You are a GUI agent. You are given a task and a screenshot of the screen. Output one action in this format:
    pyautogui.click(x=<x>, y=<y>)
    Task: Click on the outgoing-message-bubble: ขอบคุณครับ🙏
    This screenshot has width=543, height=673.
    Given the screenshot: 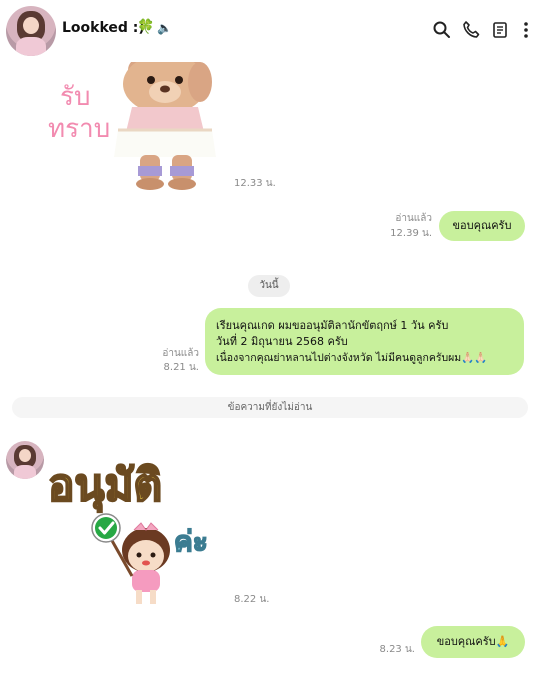 What is the action you would take?
    pyautogui.click(x=473, y=642)
    